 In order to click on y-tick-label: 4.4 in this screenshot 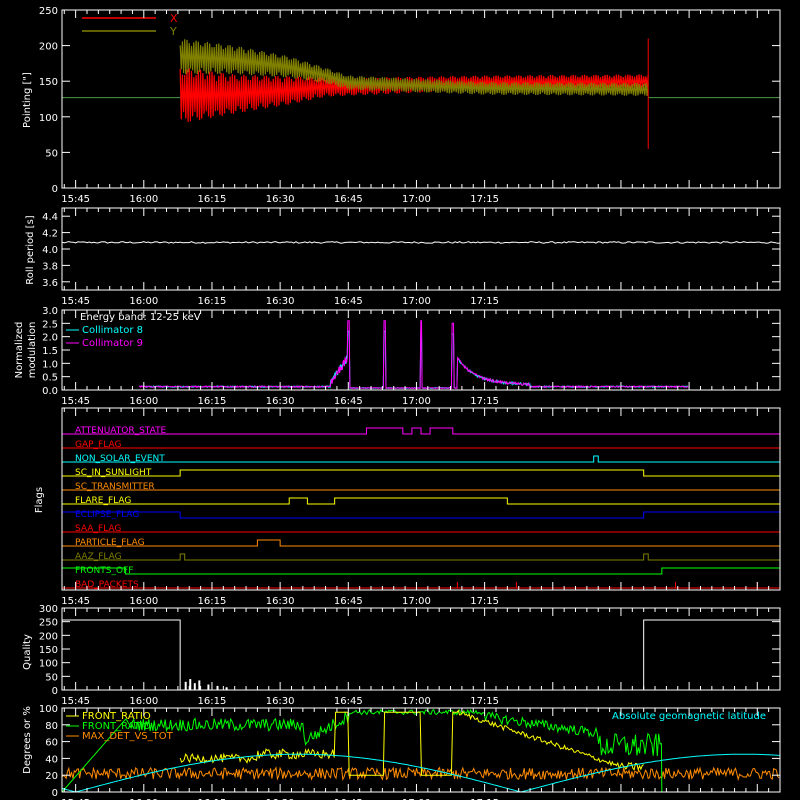, I will do `click(50, 217)`.